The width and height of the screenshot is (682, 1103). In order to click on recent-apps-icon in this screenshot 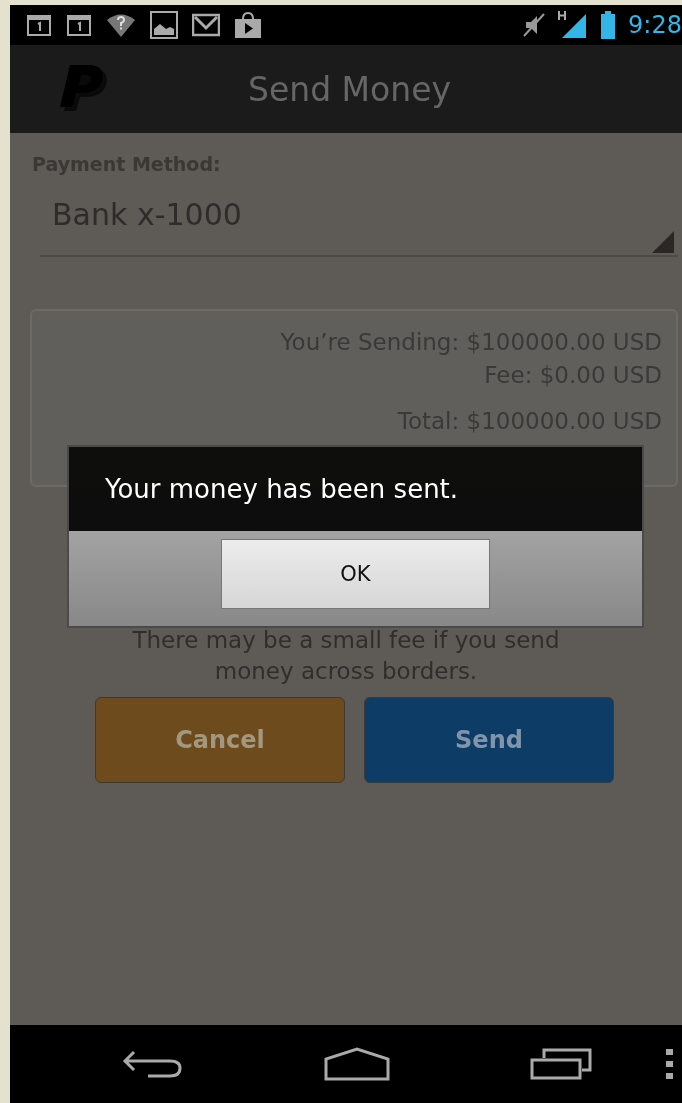, I will do `click(561, 1064)`.